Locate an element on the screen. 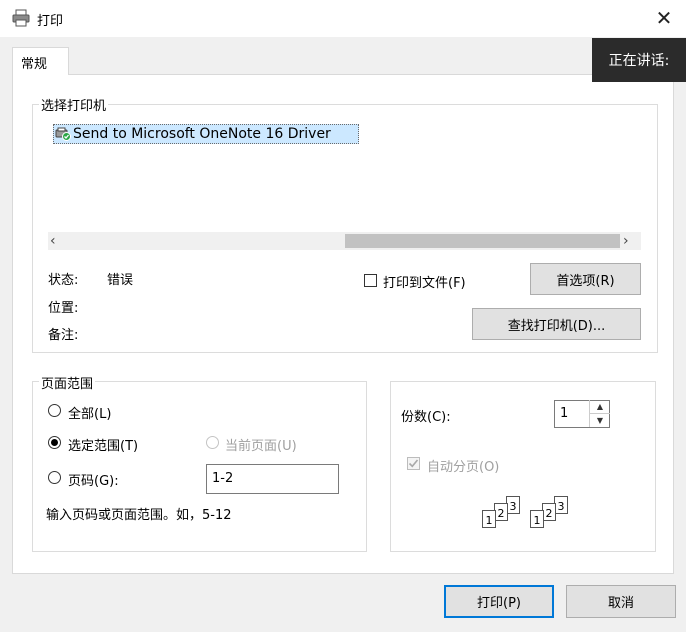 Image resolution: width=686 pixels, height=632 pixels. page-range-hint: 输入页码或页面范围。如，5-12 is located at coordinates (139, 515).